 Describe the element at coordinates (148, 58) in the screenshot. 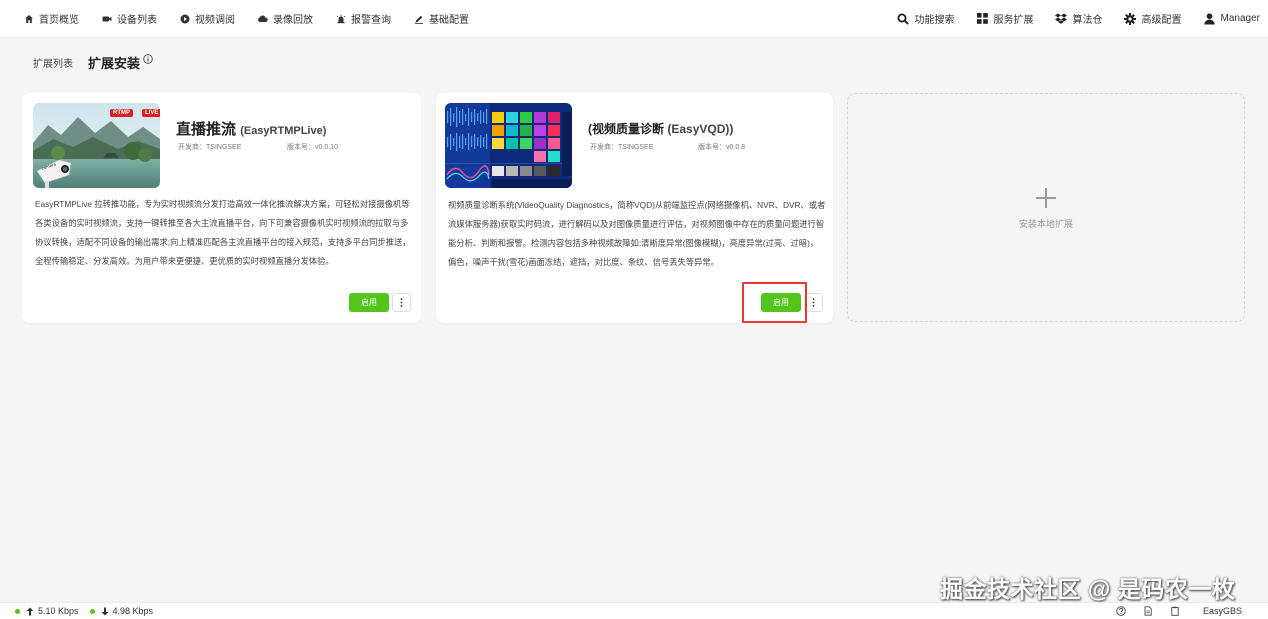

I see `info-icon` at that location.